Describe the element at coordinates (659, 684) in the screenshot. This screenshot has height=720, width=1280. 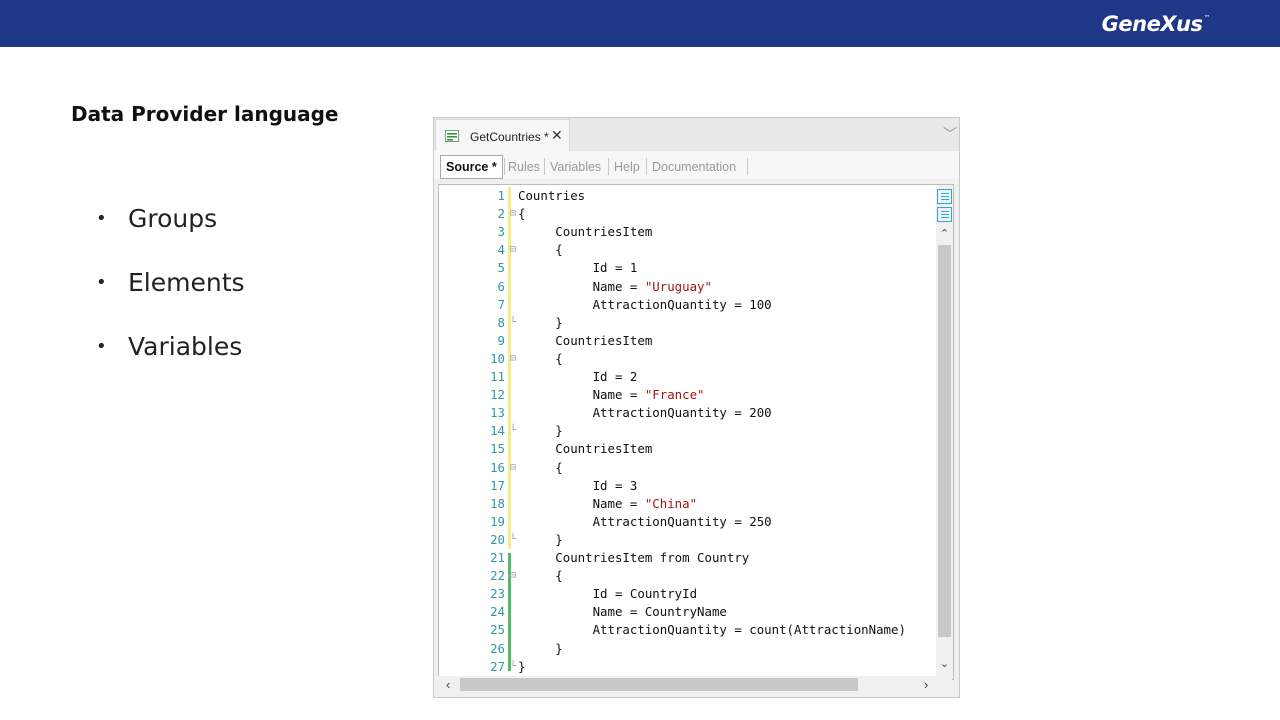
I see `horizontal-scroll-thumb` at that location.